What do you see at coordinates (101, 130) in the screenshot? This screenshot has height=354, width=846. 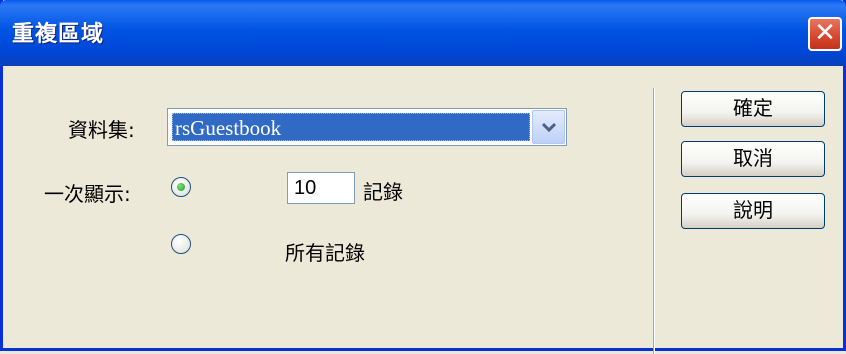 I see `dataset-label: 資料集:` at bounding box center [101, 130].